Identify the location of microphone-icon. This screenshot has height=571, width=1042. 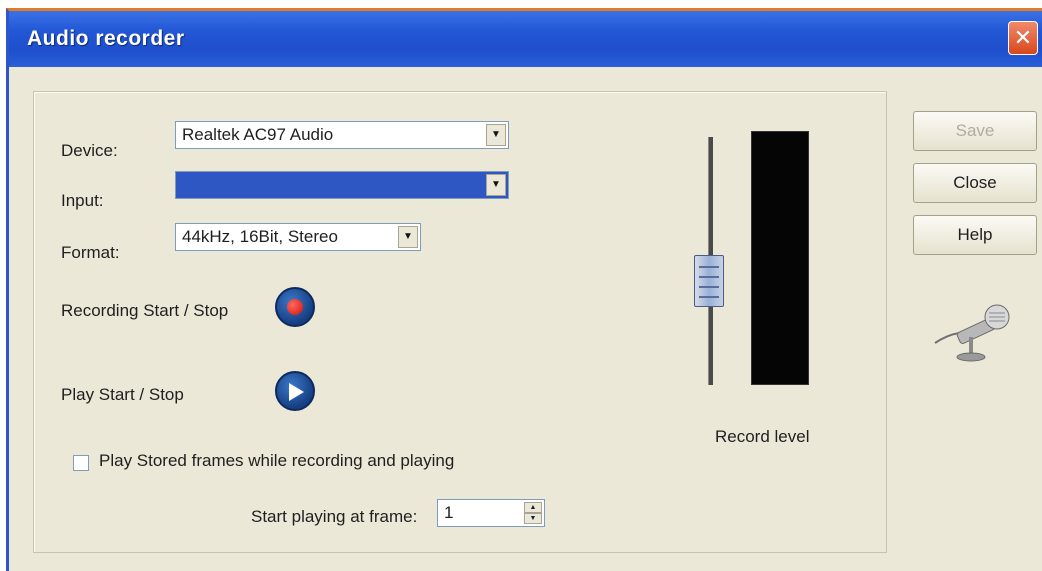
(972, 333).